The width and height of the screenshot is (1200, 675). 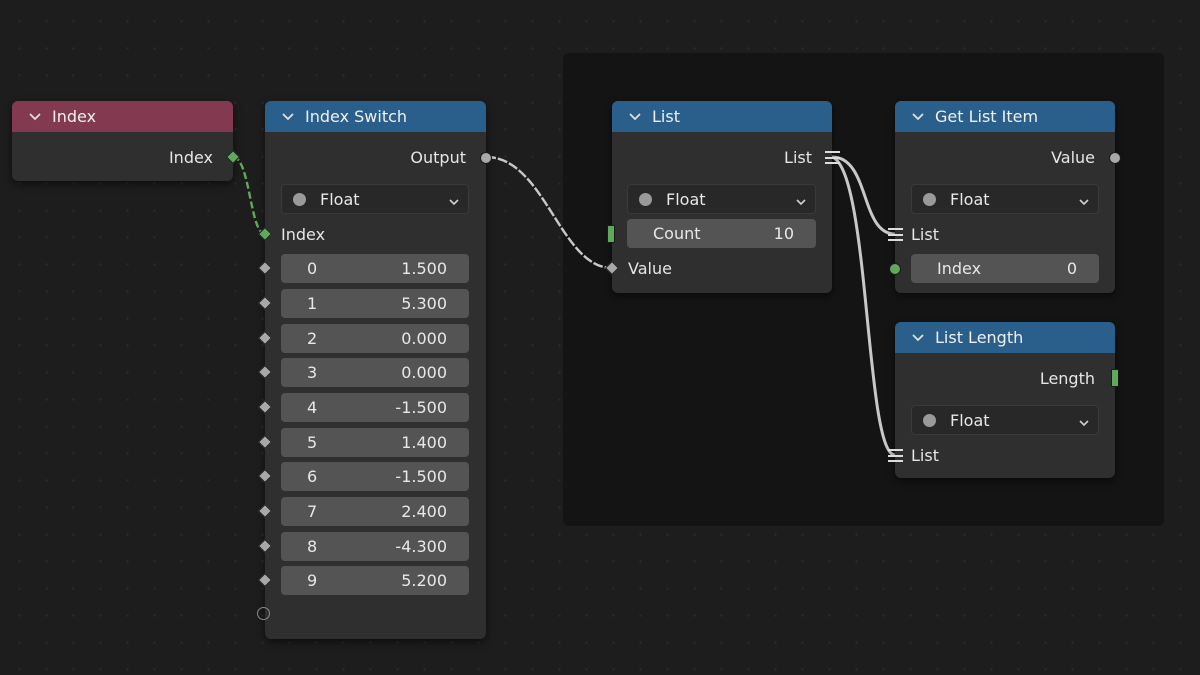 I want to click on item-value: -1.500, so click(x=421, y=407).